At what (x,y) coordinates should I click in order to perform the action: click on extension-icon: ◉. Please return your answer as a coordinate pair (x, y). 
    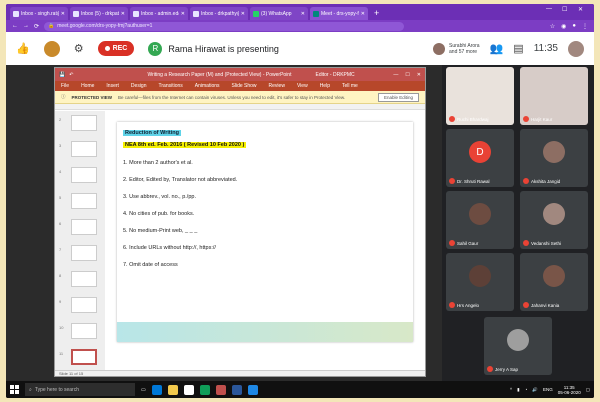
    Looking at the image, I should click on (563, 26).